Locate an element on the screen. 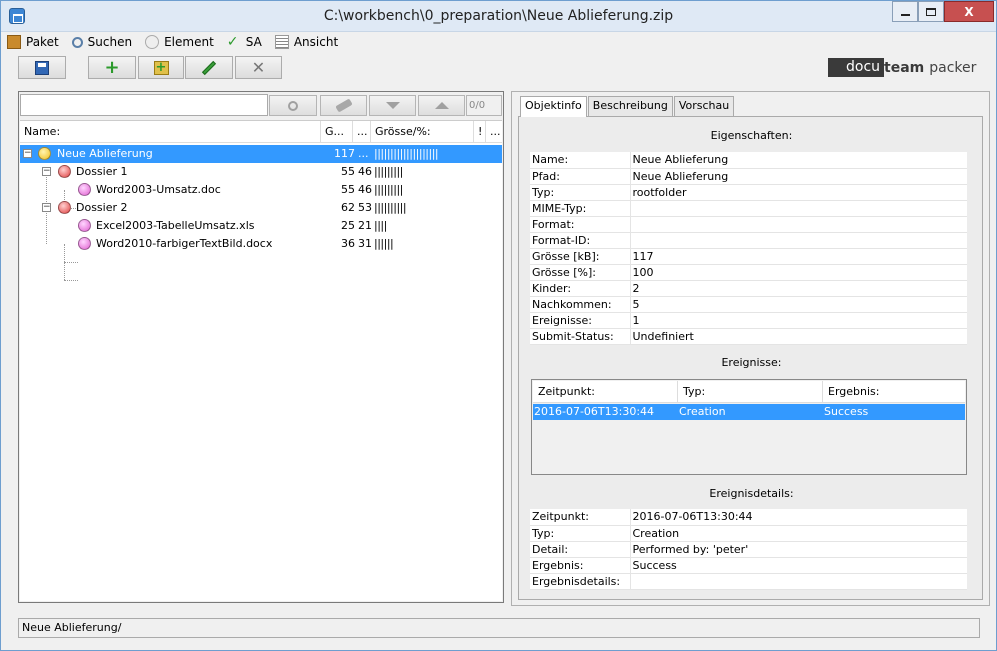  clear-search-button is located at coordinates (343, 105).